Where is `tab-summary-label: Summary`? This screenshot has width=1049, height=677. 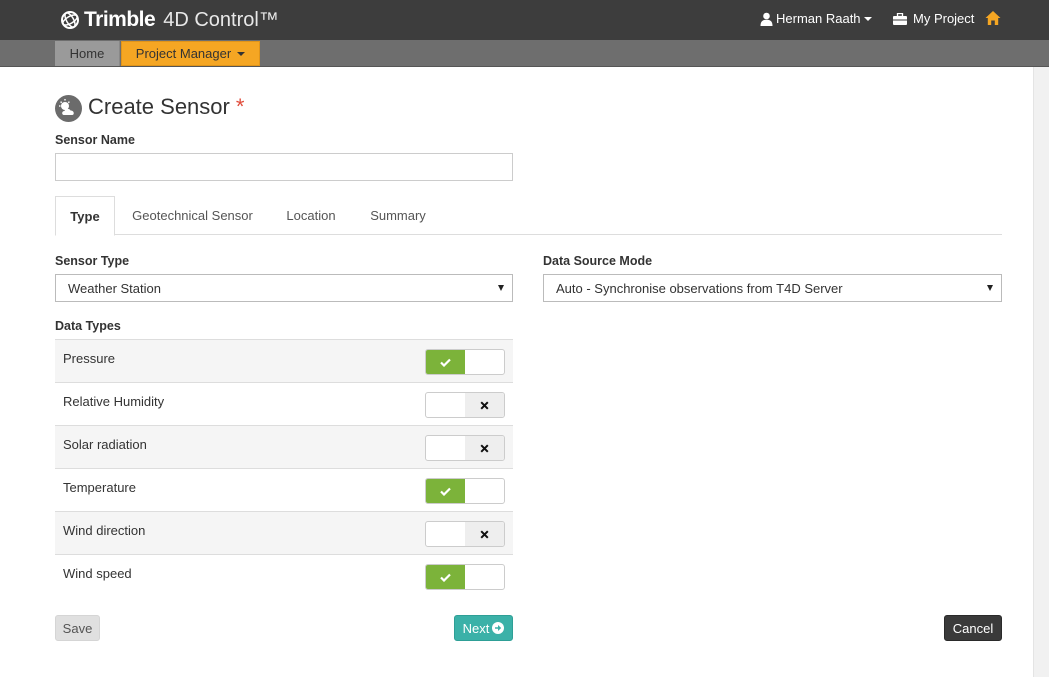
tab-summary-label: Summary is located at coordinates (398, 215).